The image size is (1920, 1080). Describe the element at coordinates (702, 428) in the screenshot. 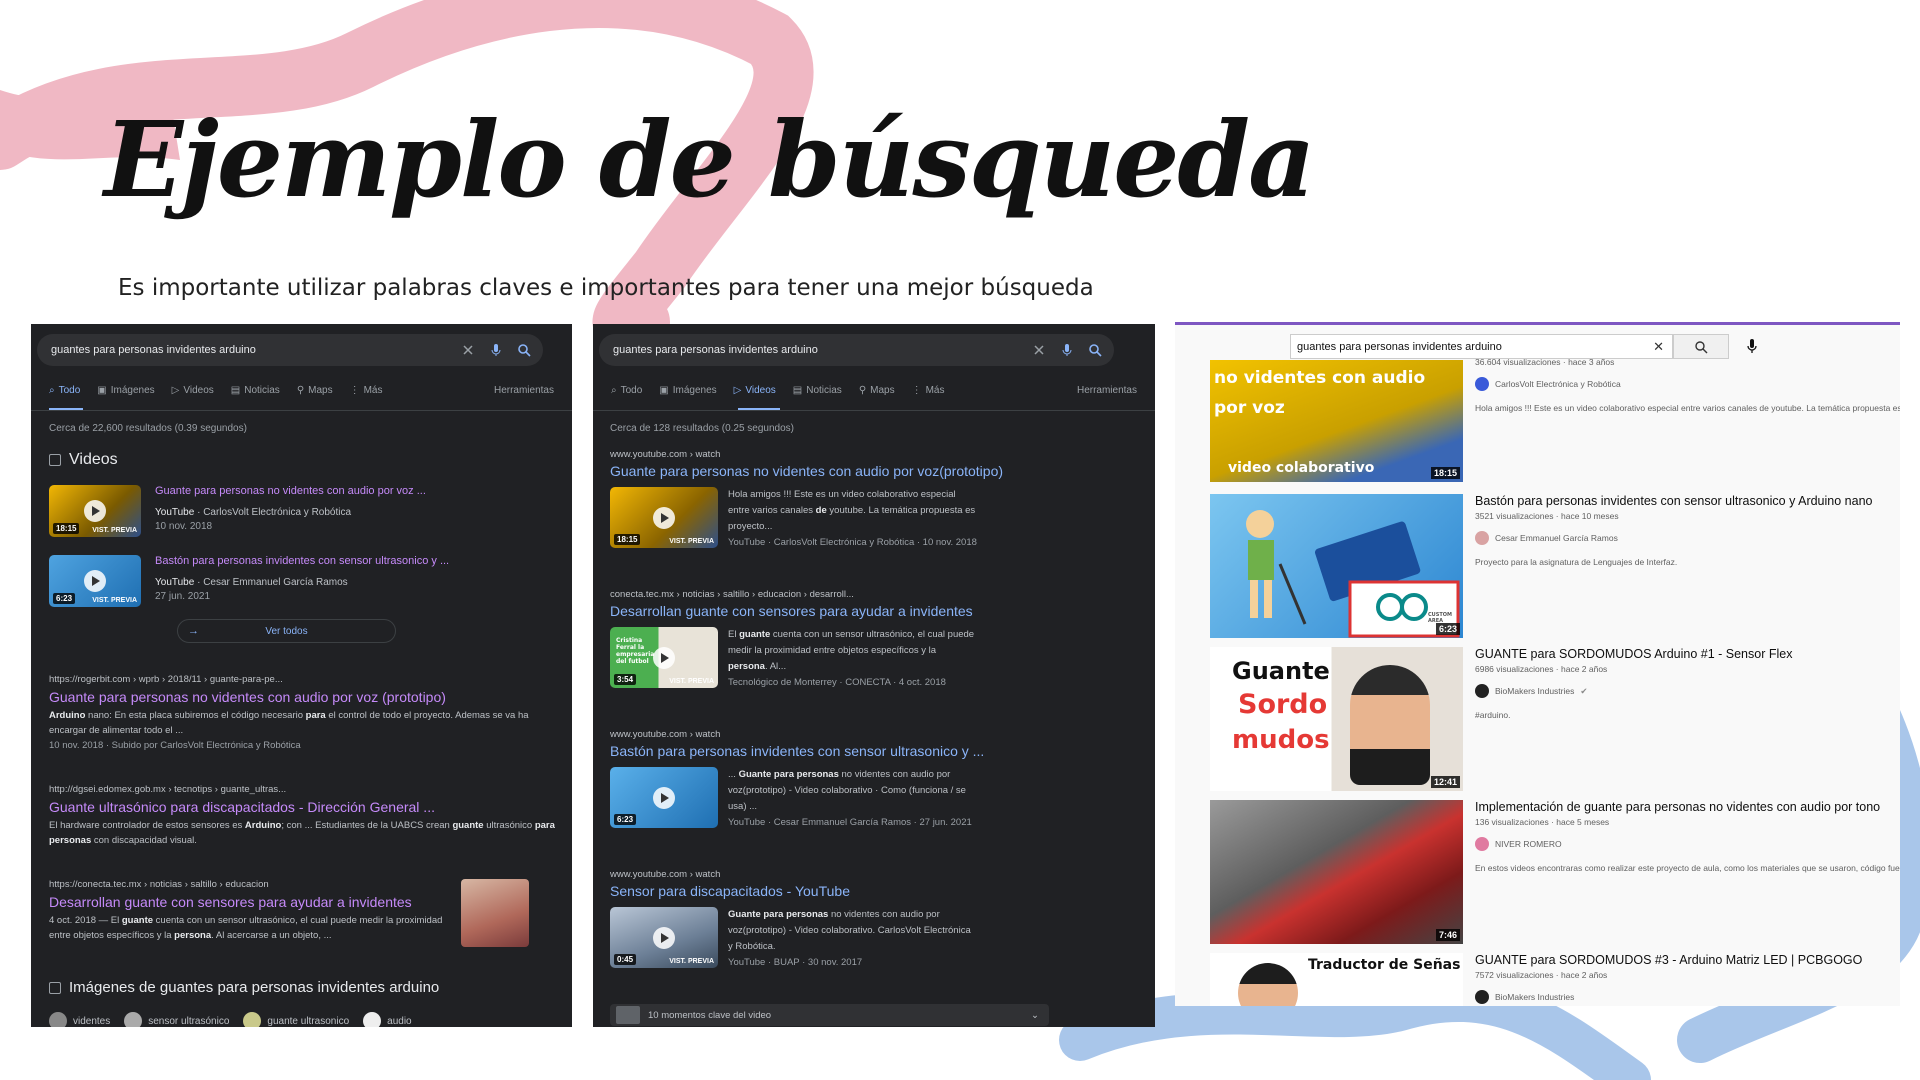

I see `result-stats: Cerca de 128 resultados (0.25 segundos)` at that location.